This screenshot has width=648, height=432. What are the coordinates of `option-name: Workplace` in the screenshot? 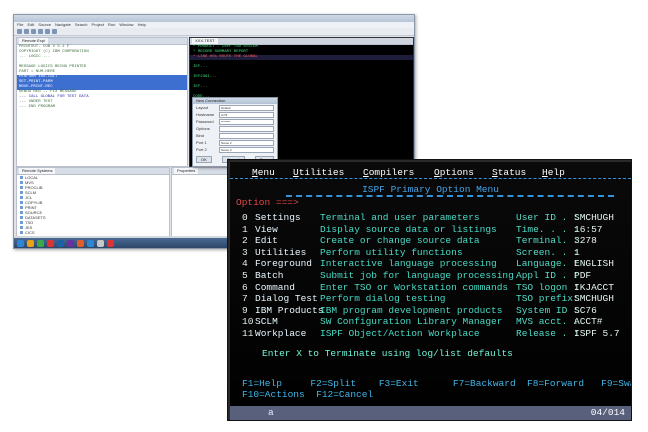 It's located at (280, 333).